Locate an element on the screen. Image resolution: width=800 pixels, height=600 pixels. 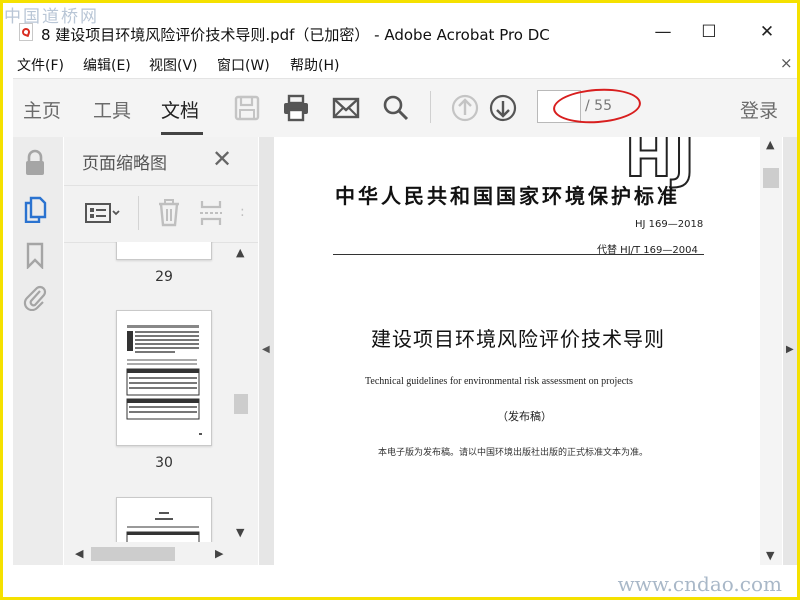
document-vertical-scrollbar: ▲ ▼ is located at coordinates (771, 351).